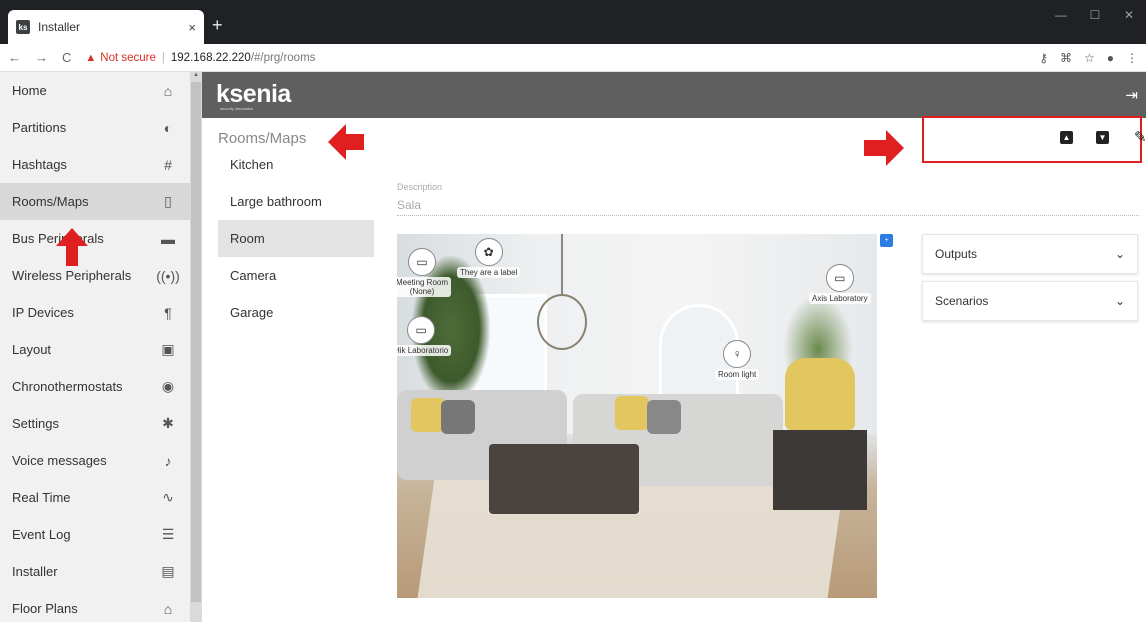 The image size is (1146, 622). What do you see at coordinates (840, 298) in the screenshot?
I see `marker-label: Axis Laboratory` at bounding box center [840, 298].